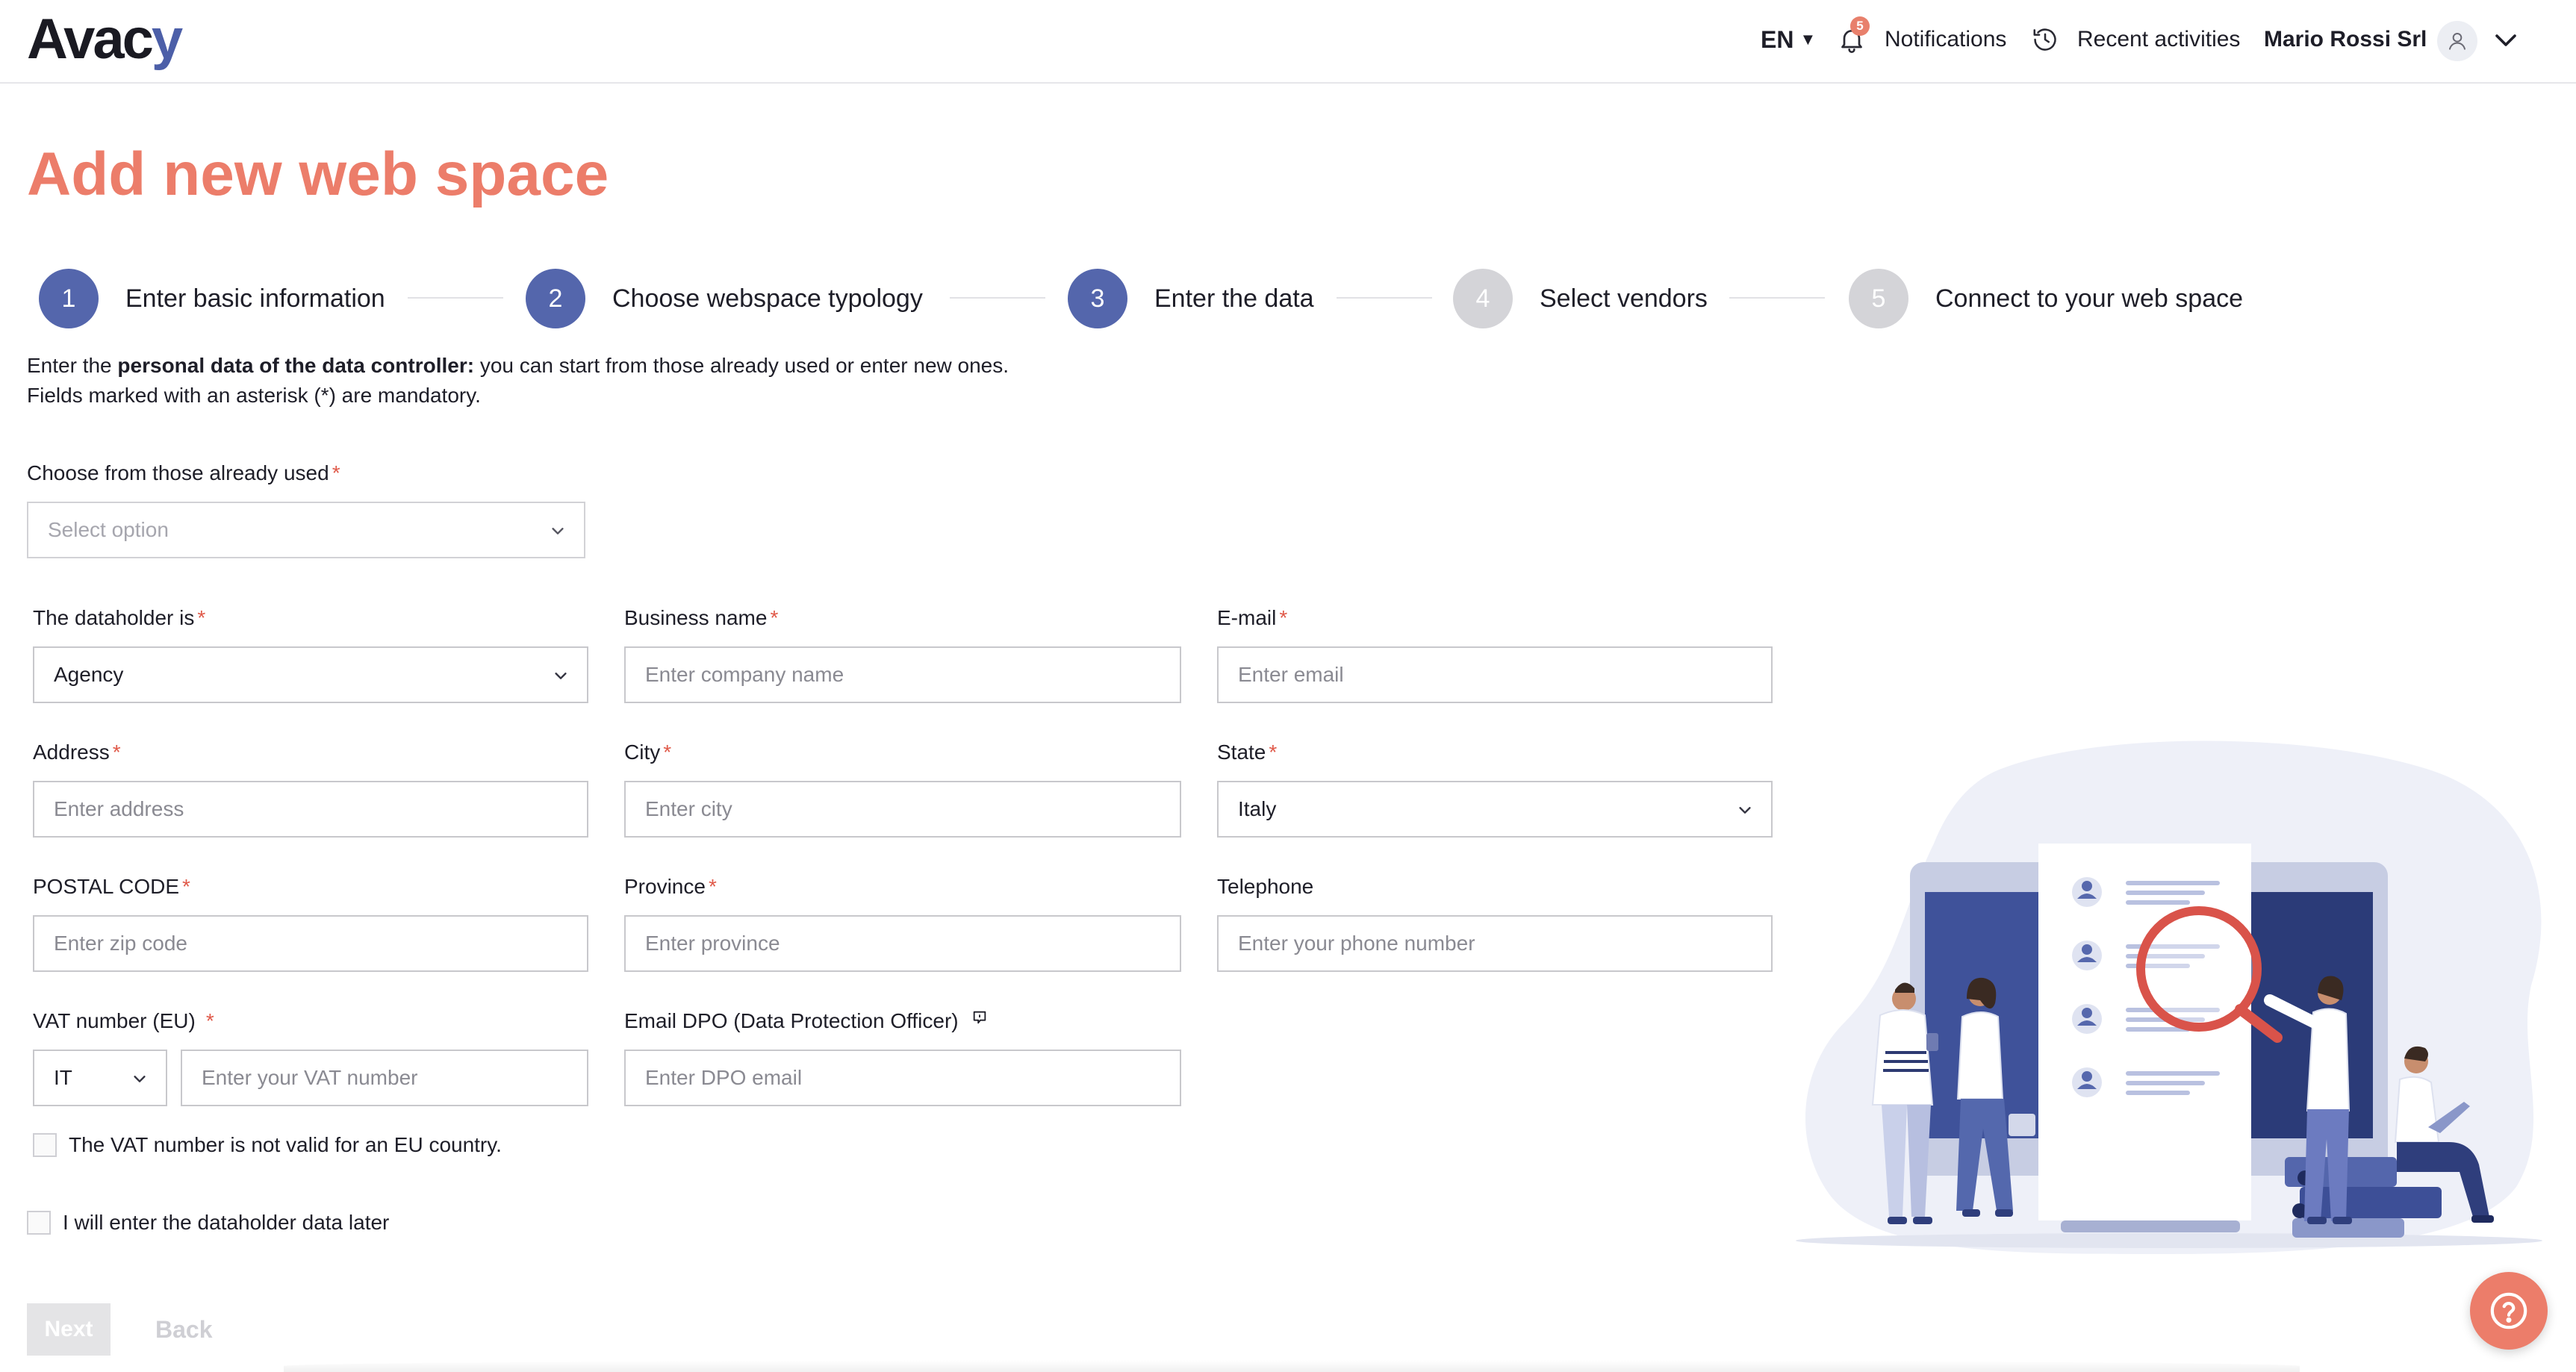  What do you see at coordinates (2158, 39) in the screenshot?
I see `recent-activities-link: Recent activities` at bounding box center [2158, 39].